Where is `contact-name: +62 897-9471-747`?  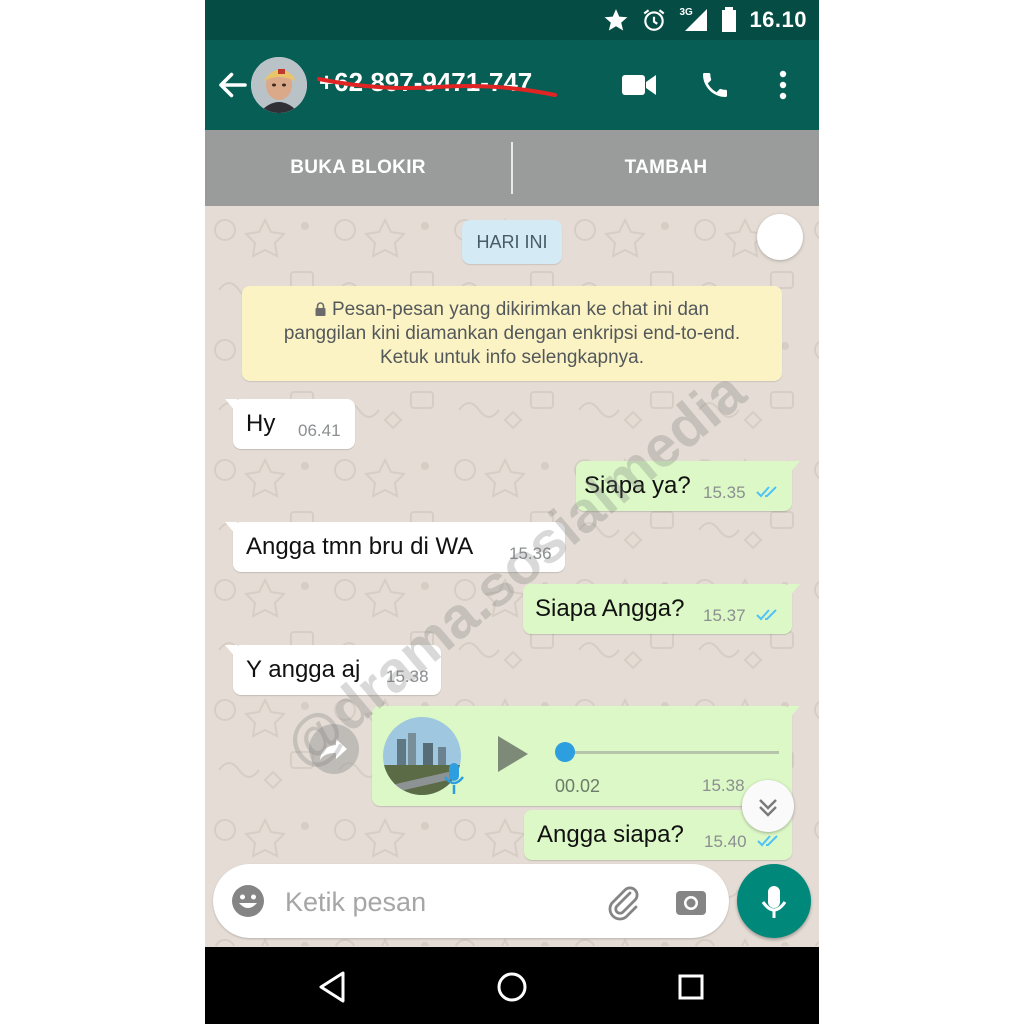 contact-name: +62 897-9471-747 is located at coordinates (425, 82).